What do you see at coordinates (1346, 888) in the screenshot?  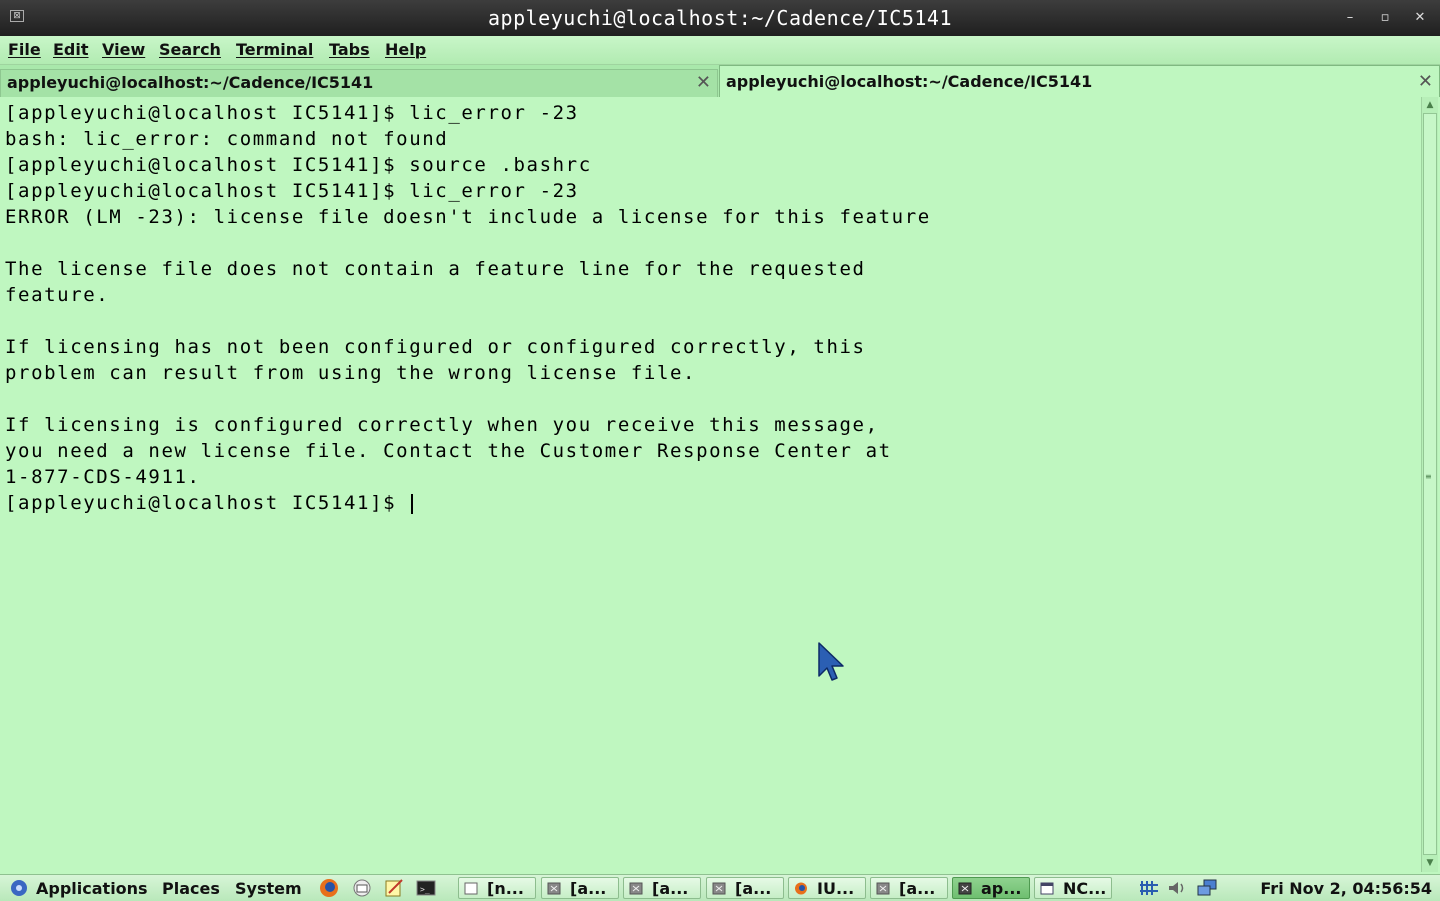 I see `clock: Fri Nov 2, 04:56:54` at bounding box center [1346, 888].